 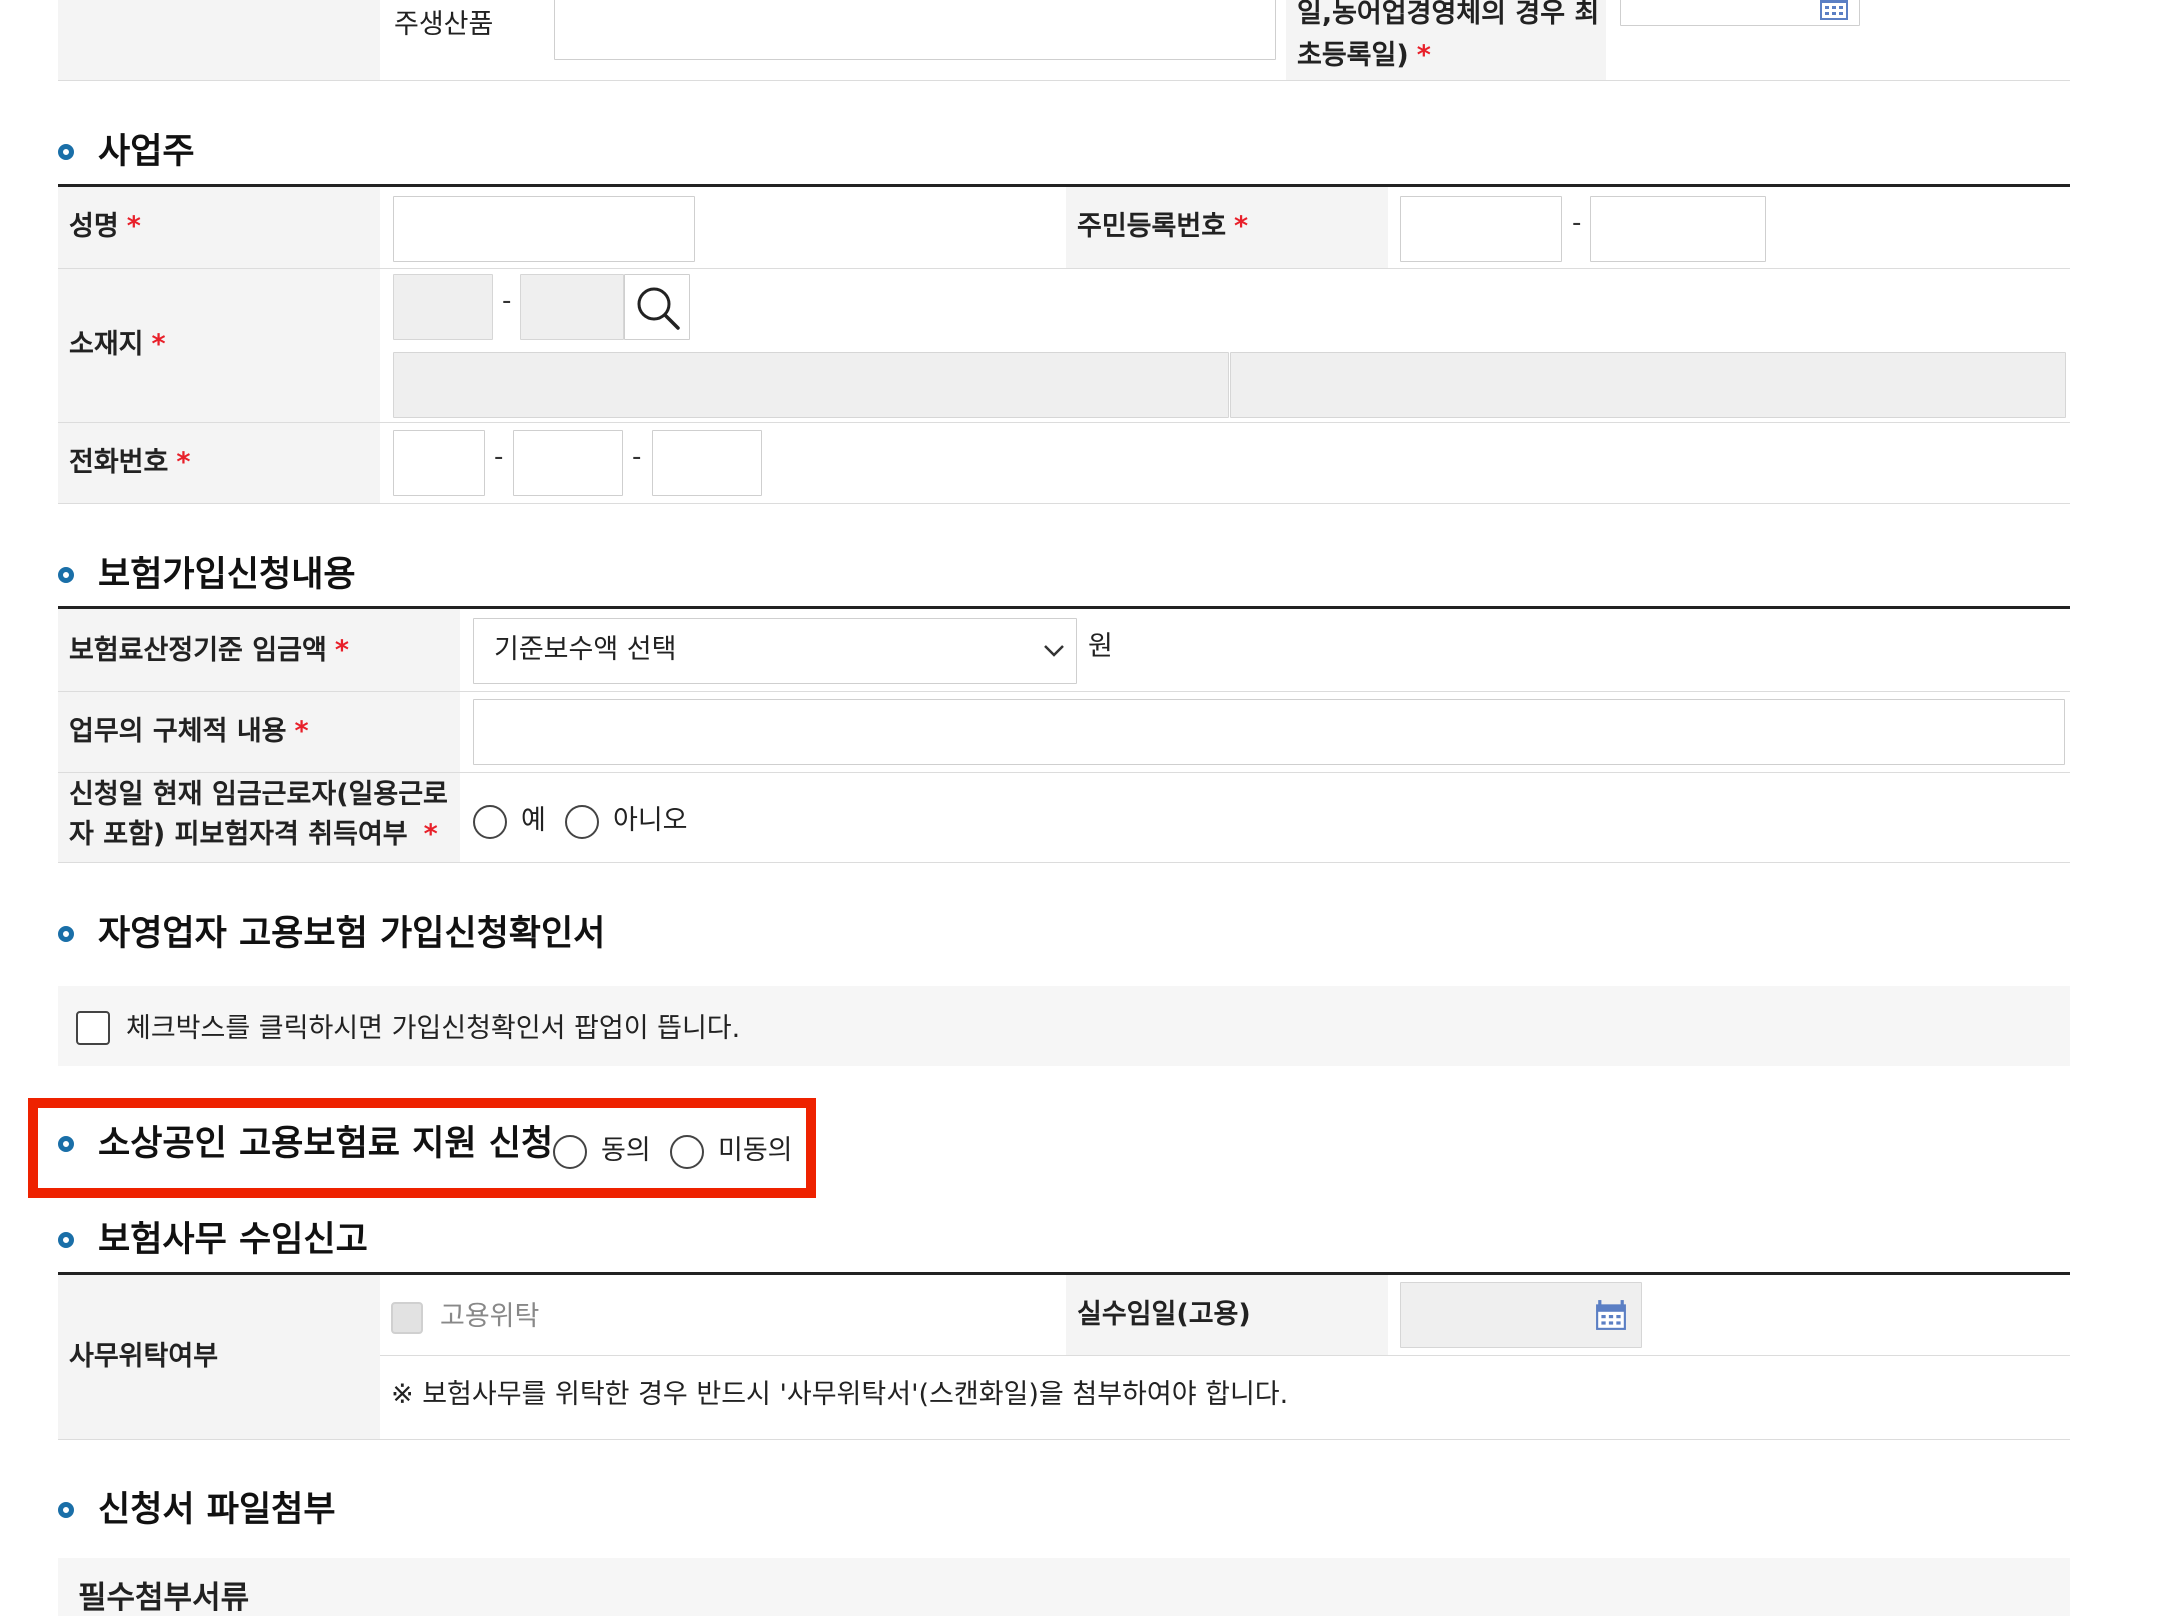 I want to click on zipcode-back-input, so click(x=572, y=307).